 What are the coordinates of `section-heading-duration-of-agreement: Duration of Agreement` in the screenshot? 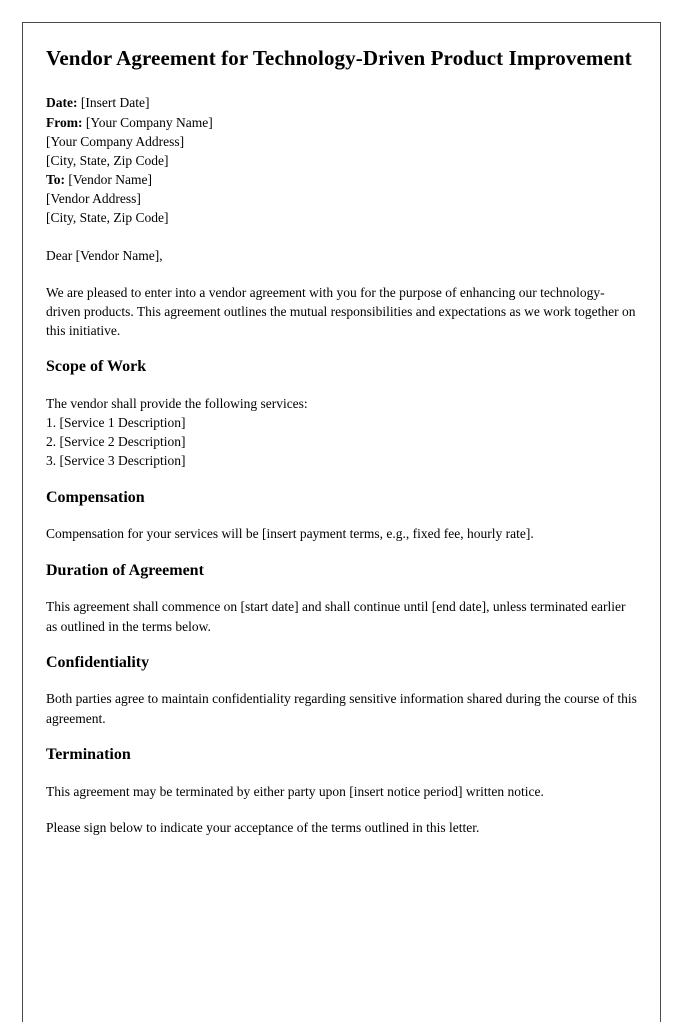 It's located at (125, 570).